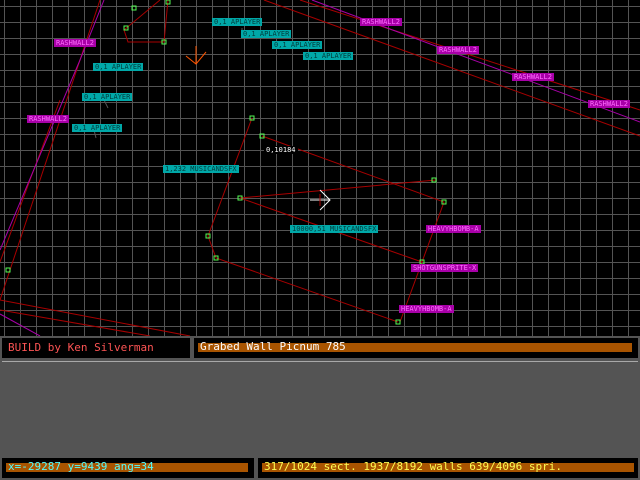 This screenshot has height=480, width=640. Describe the element at coordinates (106, 104) in the screenshot. I see `sprite-stem` at that location.